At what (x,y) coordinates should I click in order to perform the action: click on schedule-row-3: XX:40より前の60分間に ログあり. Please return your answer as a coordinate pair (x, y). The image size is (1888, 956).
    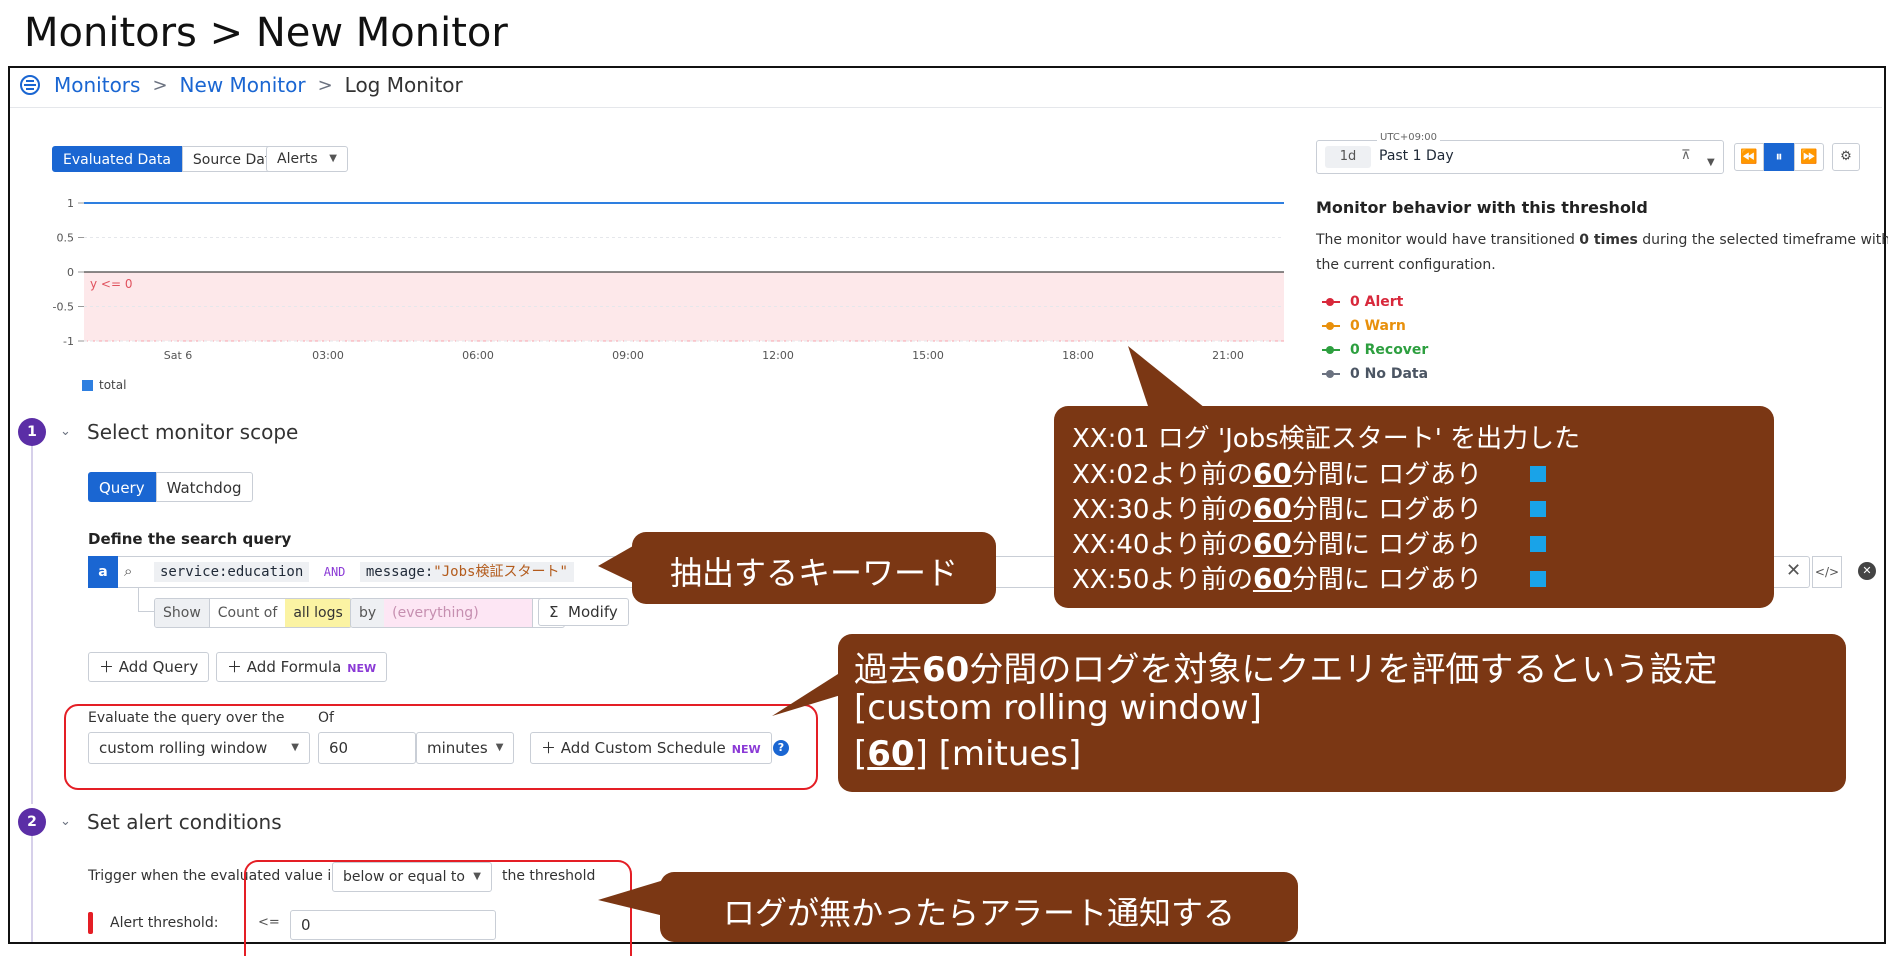
    Looking at the image, I should click on (1277, 542).